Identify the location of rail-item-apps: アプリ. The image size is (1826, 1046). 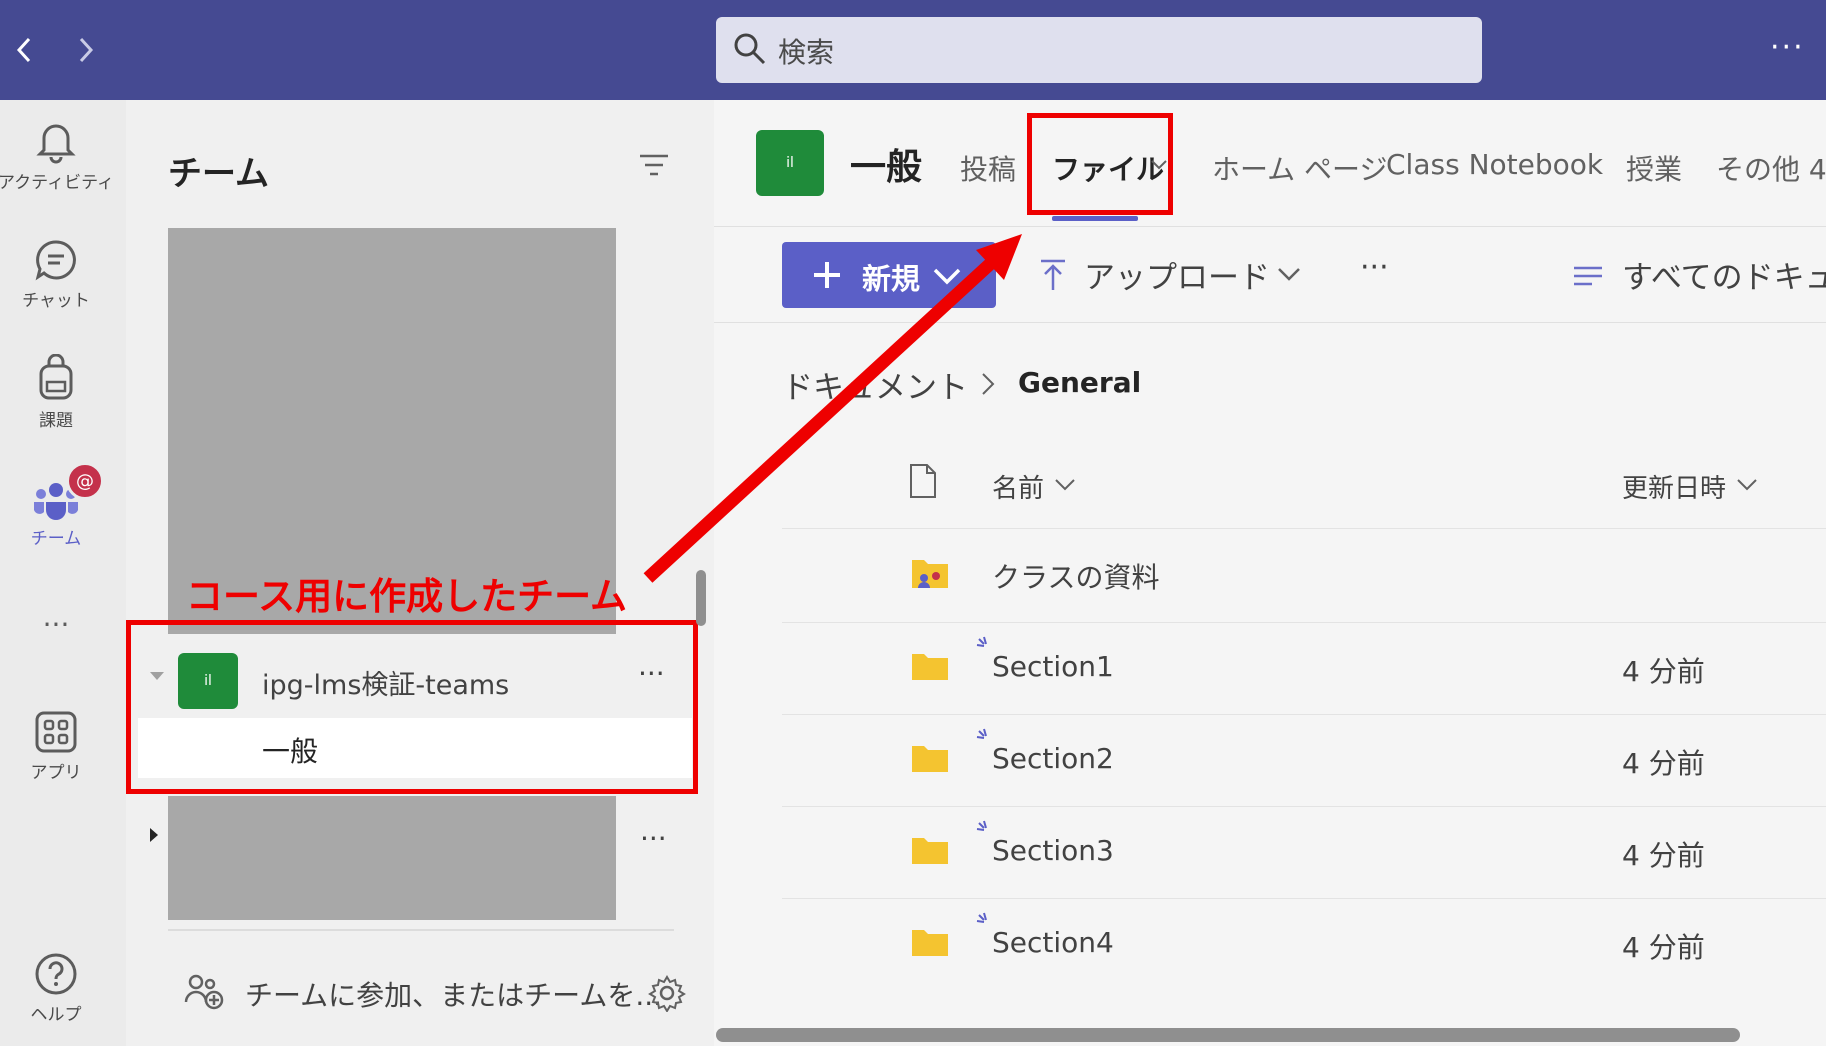
(56, 746).